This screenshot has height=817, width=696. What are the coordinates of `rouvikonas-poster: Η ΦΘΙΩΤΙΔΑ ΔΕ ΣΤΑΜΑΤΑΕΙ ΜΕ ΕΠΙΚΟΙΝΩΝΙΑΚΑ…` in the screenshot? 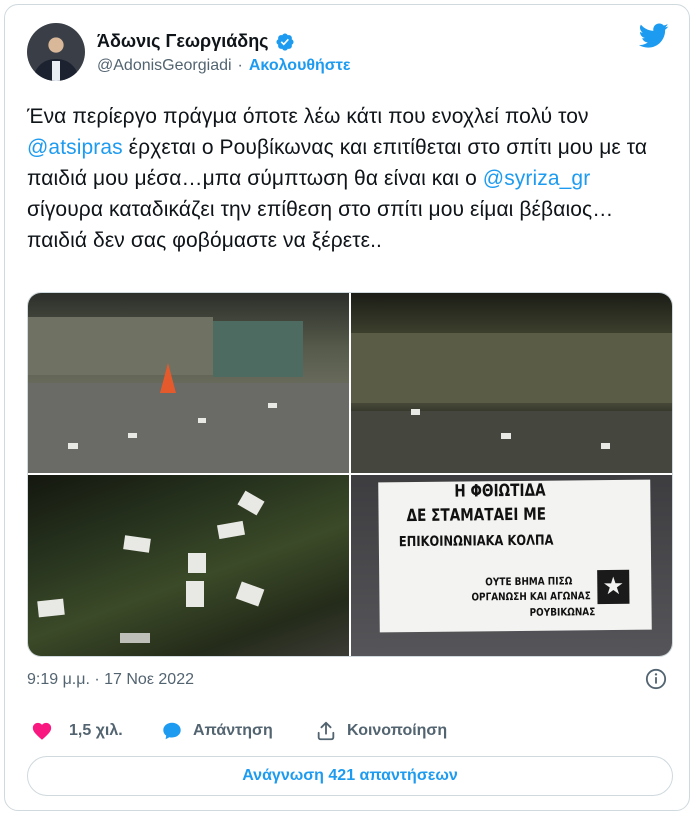 It's located at (515, 556).